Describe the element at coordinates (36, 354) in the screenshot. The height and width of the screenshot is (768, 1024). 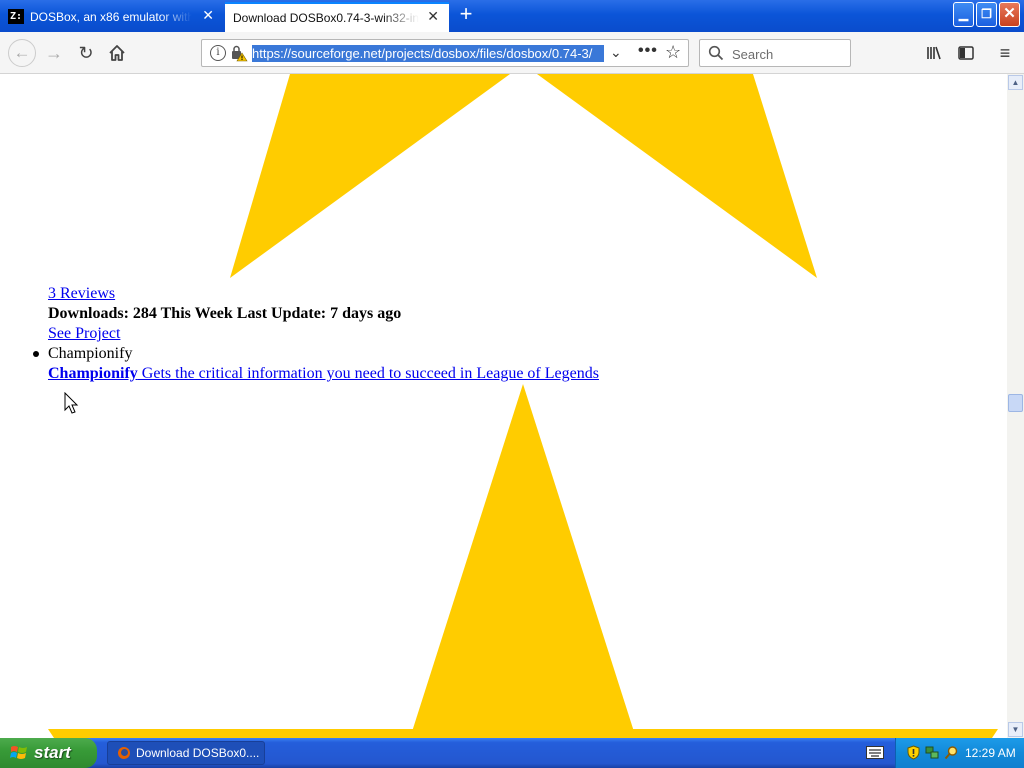
I see `list-bullet` at that location.